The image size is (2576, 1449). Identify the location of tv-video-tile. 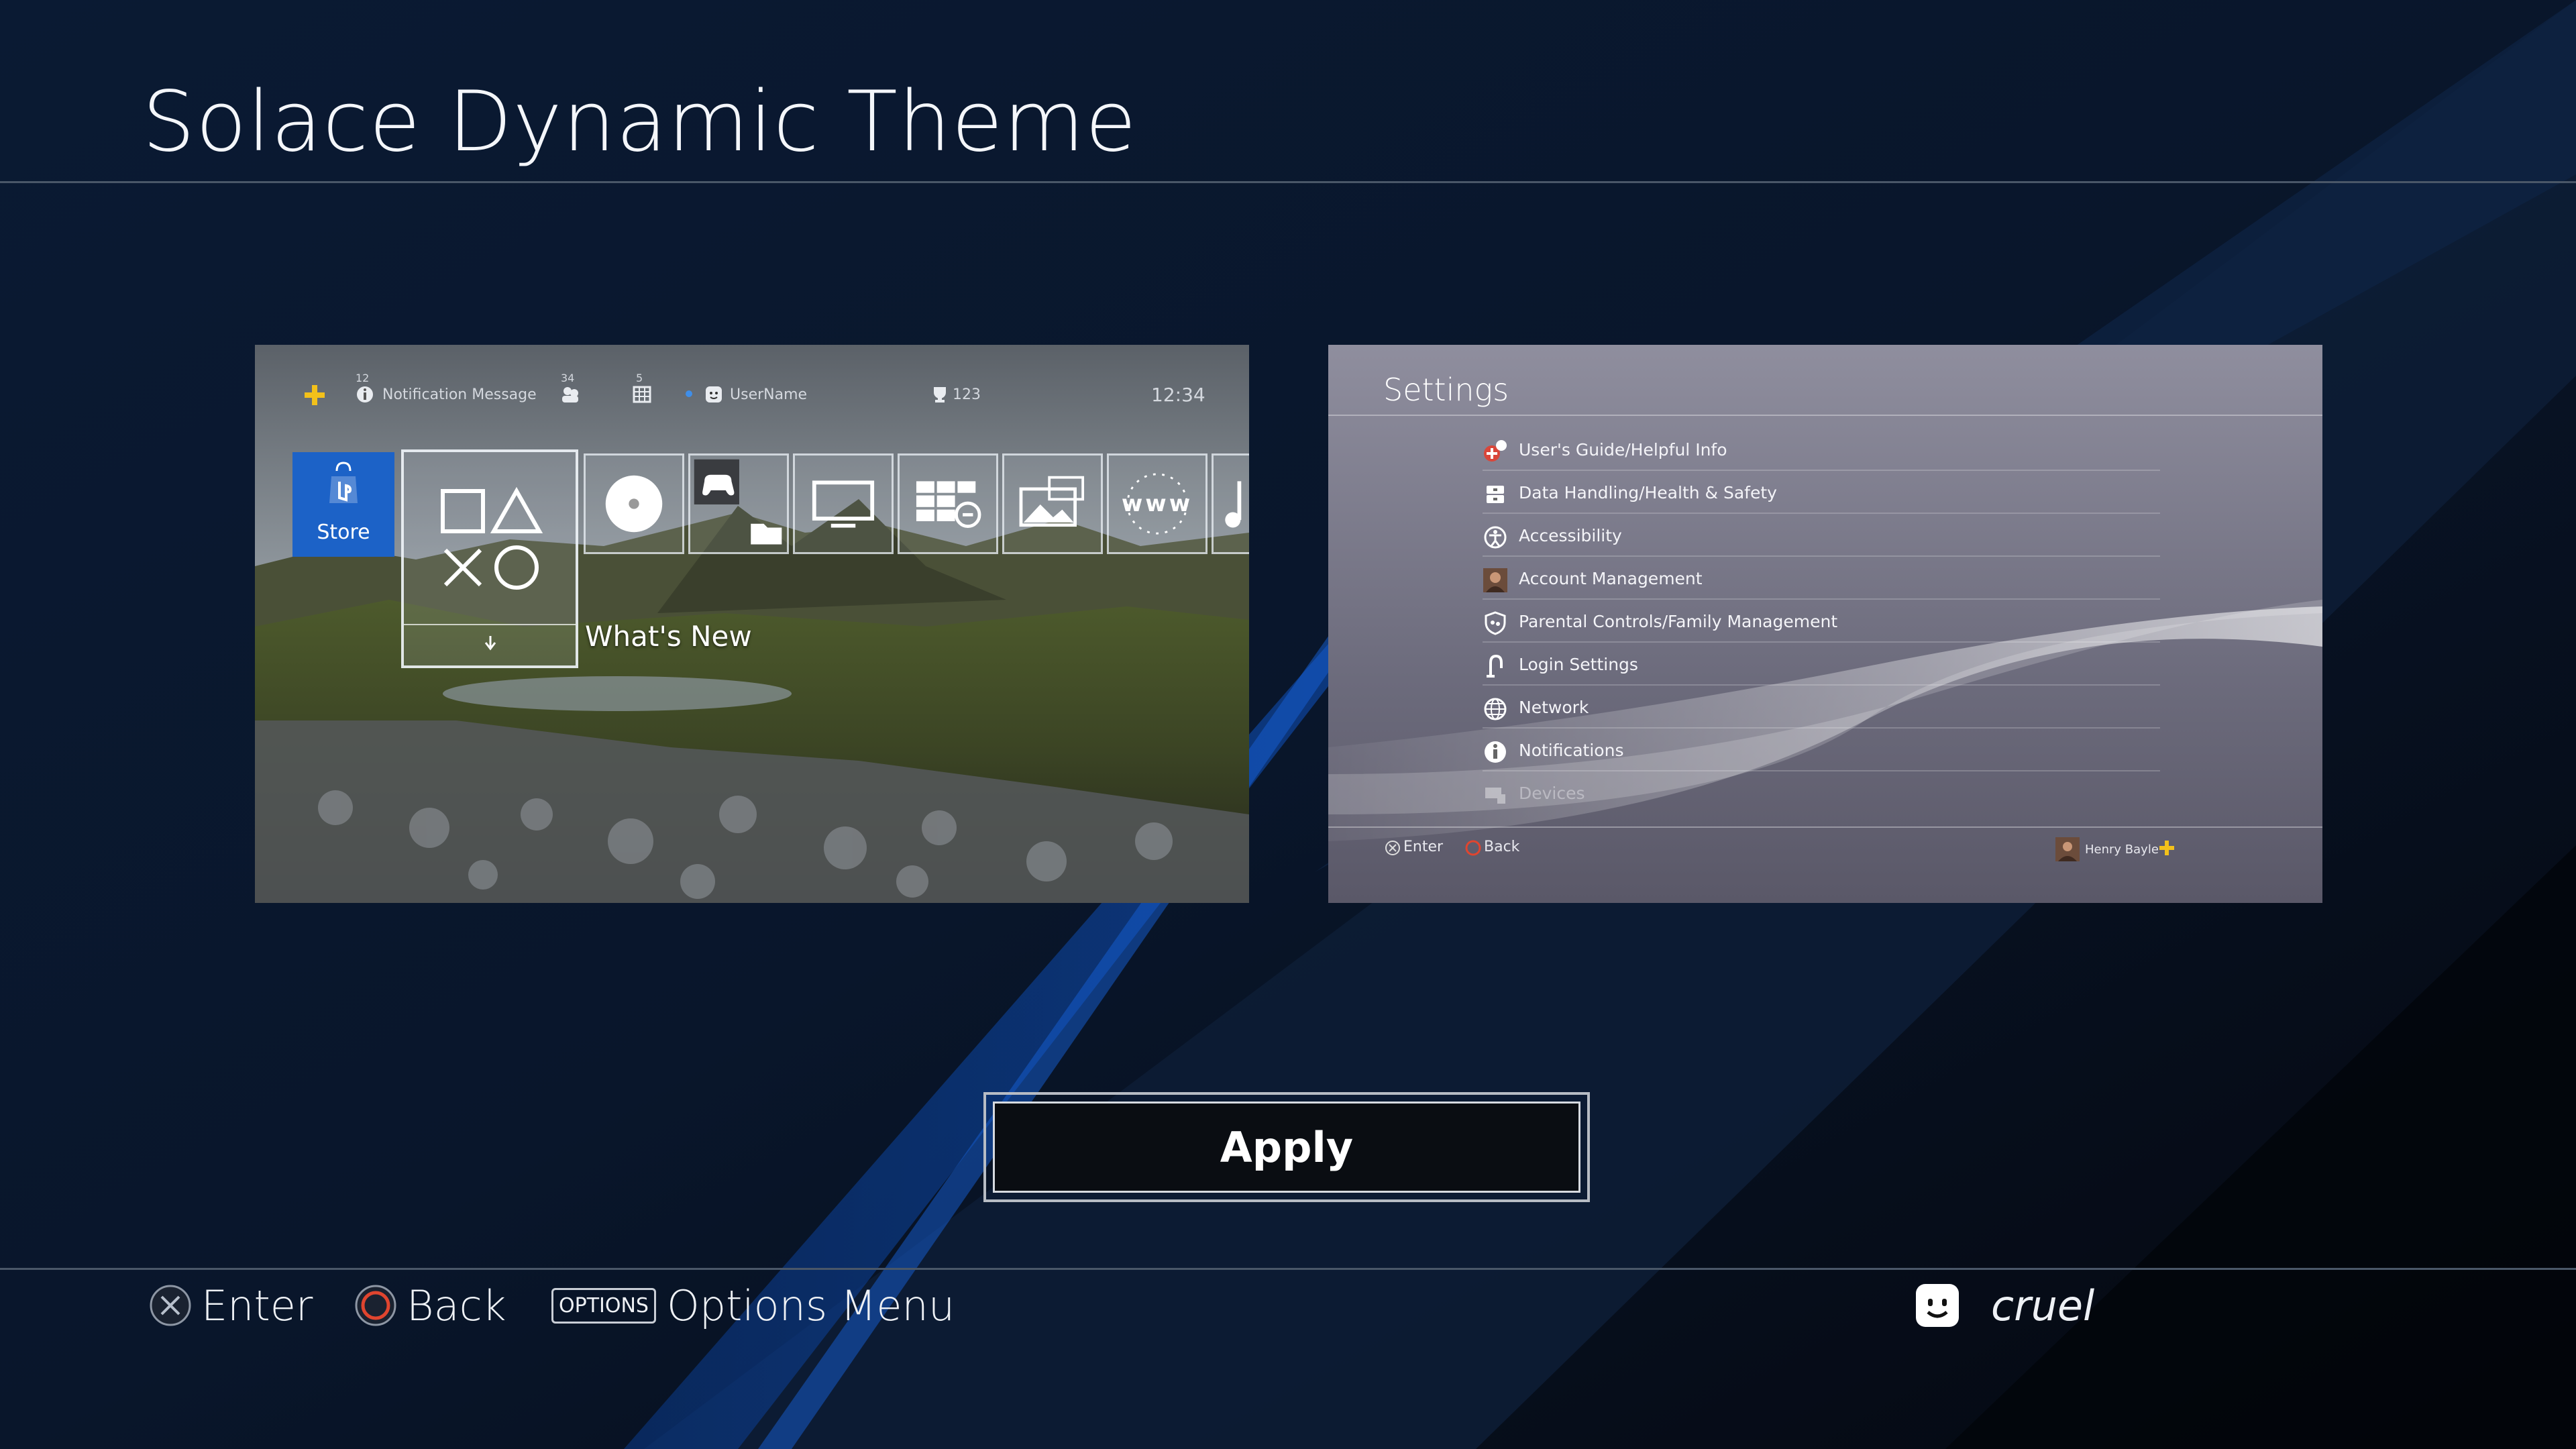
(843, 503).